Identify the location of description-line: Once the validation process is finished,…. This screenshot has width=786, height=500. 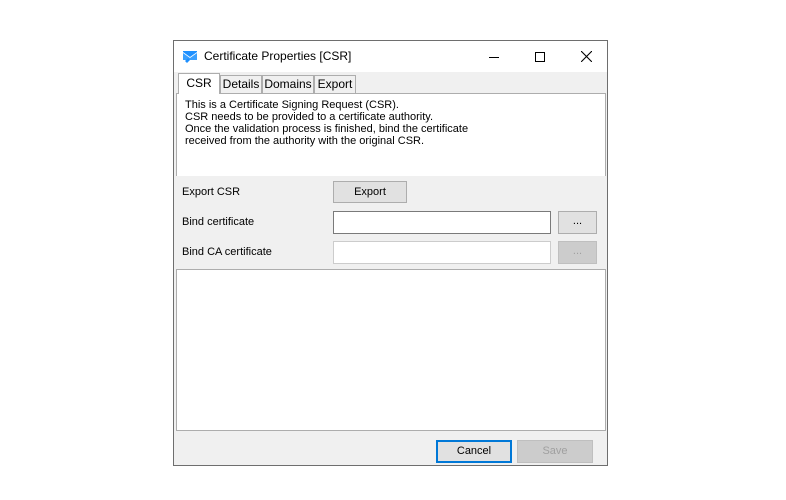
(327, 129).